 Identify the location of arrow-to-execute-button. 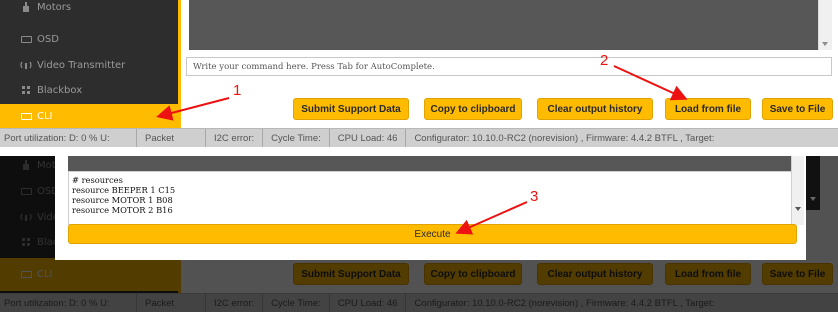
(491, 218).